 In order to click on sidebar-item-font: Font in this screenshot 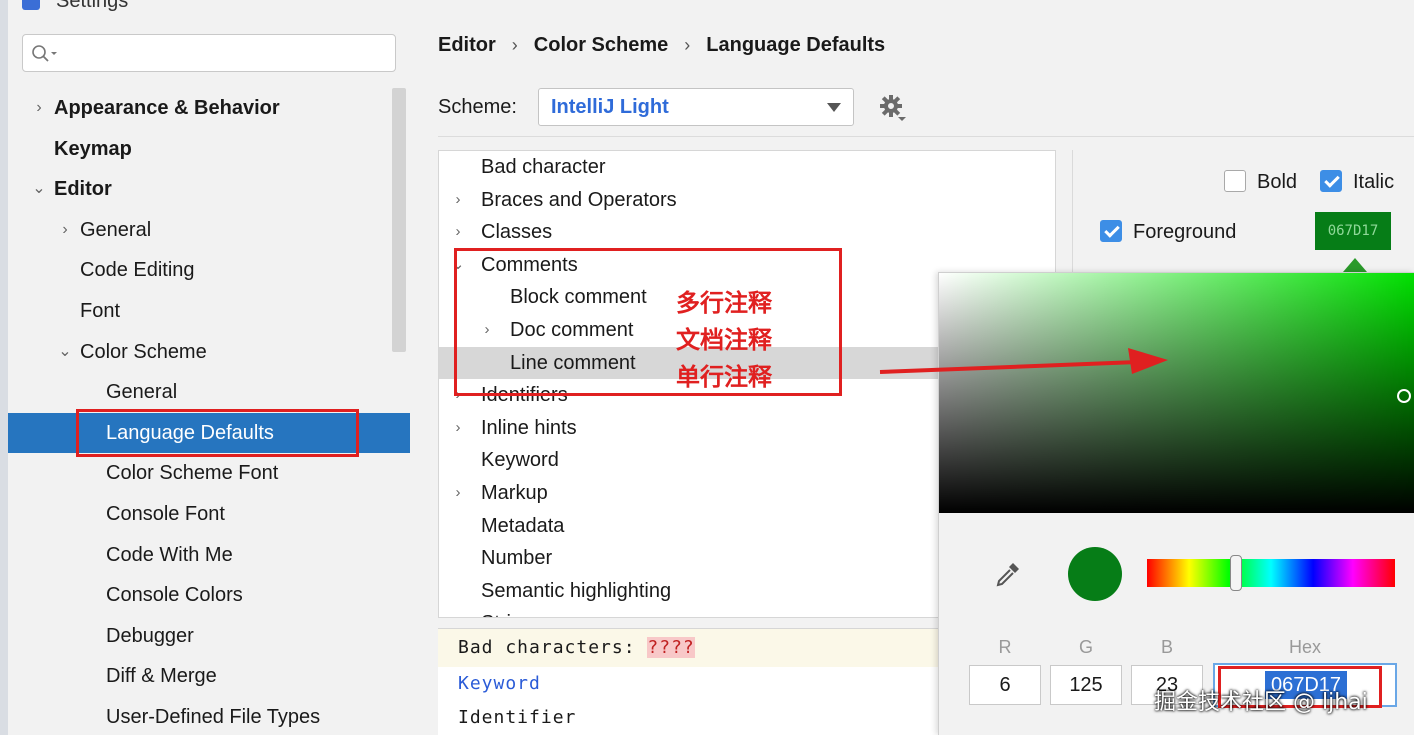, I will do `click(209, 311)`.